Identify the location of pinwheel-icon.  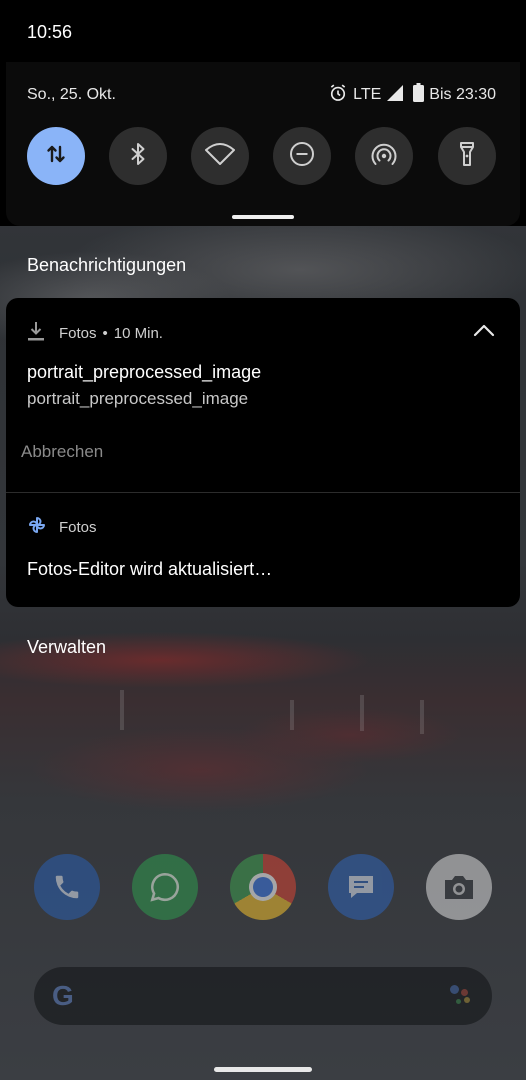
(37, 527).